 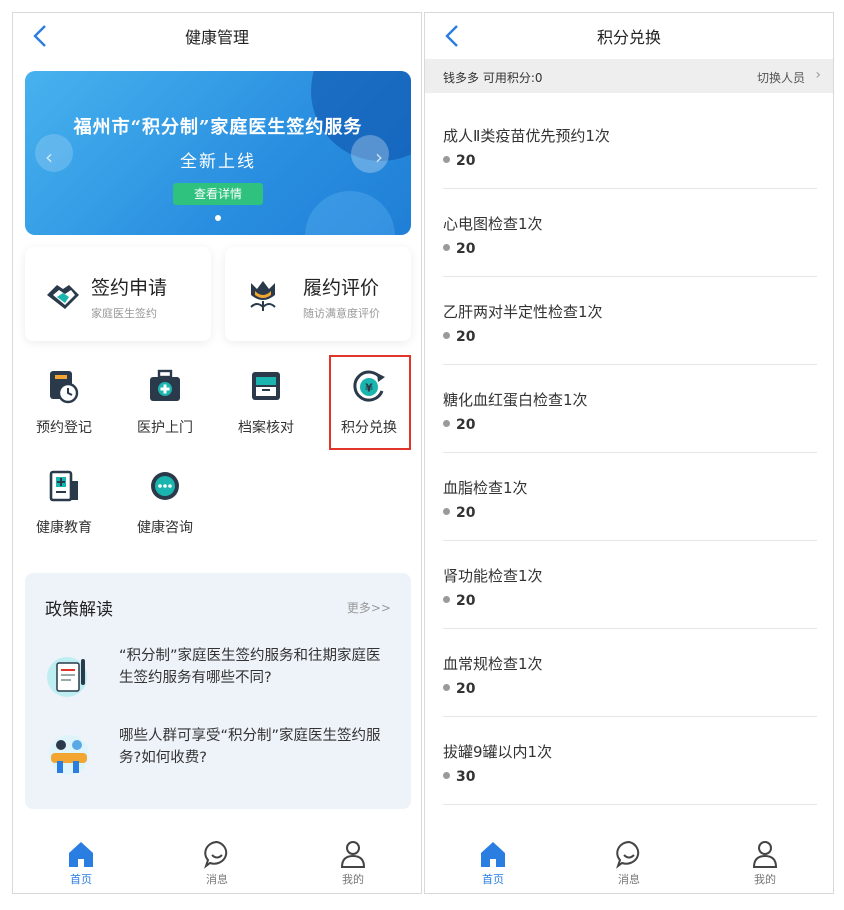 What do you see at coordinates (266, 428) in the screenshot?
I see `grid-label: 档案核对` at bounding box center [266, 428].